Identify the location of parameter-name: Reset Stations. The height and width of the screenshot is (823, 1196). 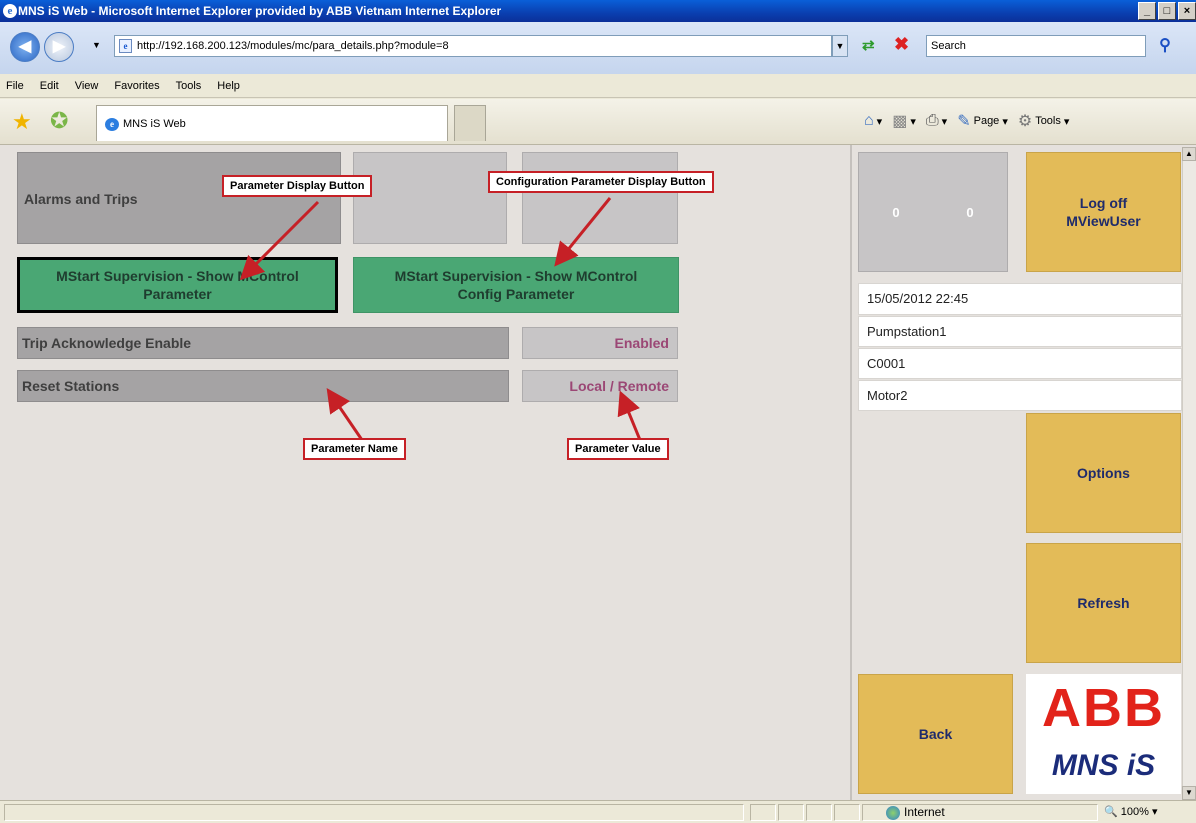
(71, 386).